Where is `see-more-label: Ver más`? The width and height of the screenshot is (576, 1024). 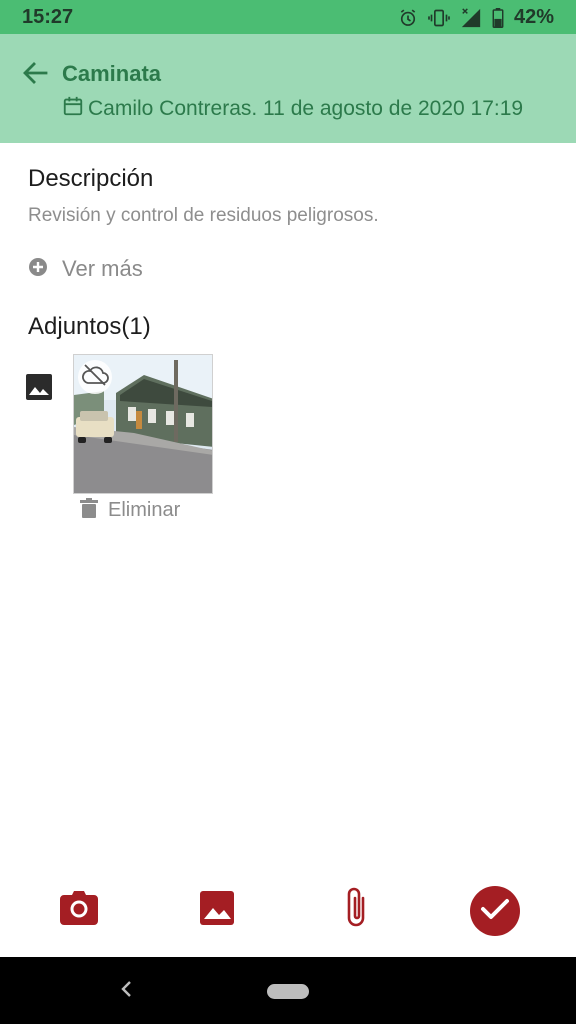 see-more-label: Ver más is located at coordinates (102, 268).